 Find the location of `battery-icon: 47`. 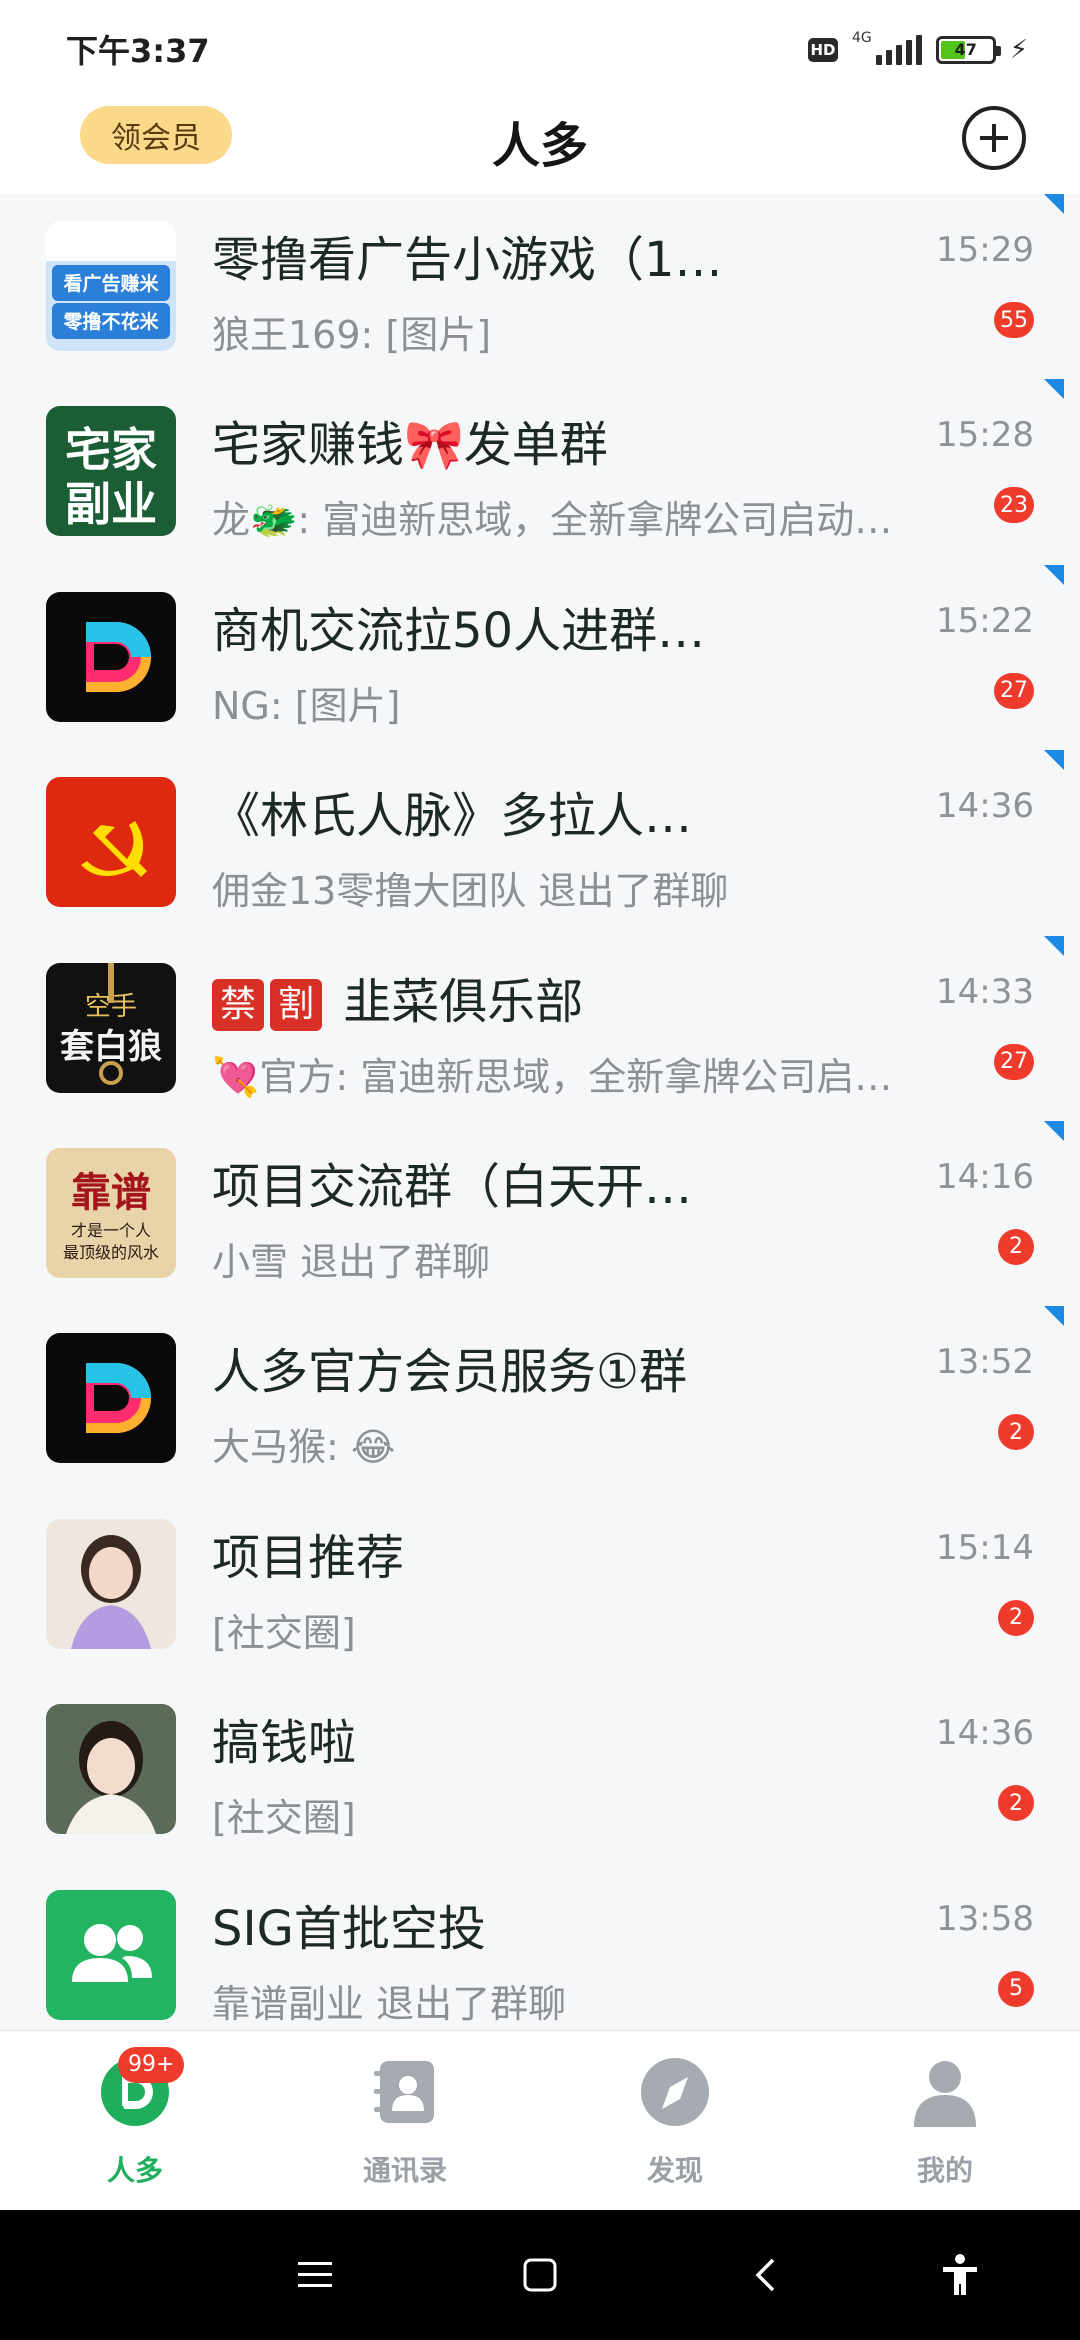

battery-icon: 47 is located at coordinates (968, 50).